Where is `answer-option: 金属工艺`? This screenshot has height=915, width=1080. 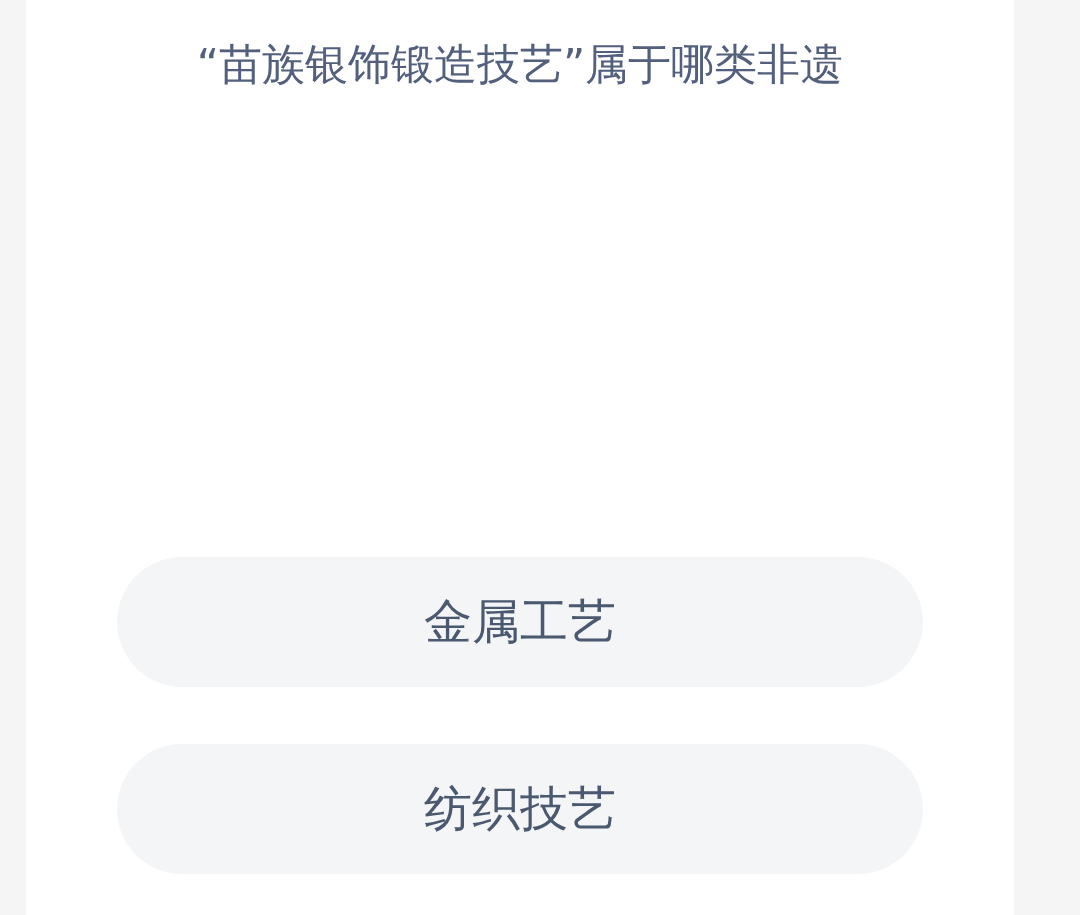 answer-option: 金属工艺 is located at coordinates (520, 622).